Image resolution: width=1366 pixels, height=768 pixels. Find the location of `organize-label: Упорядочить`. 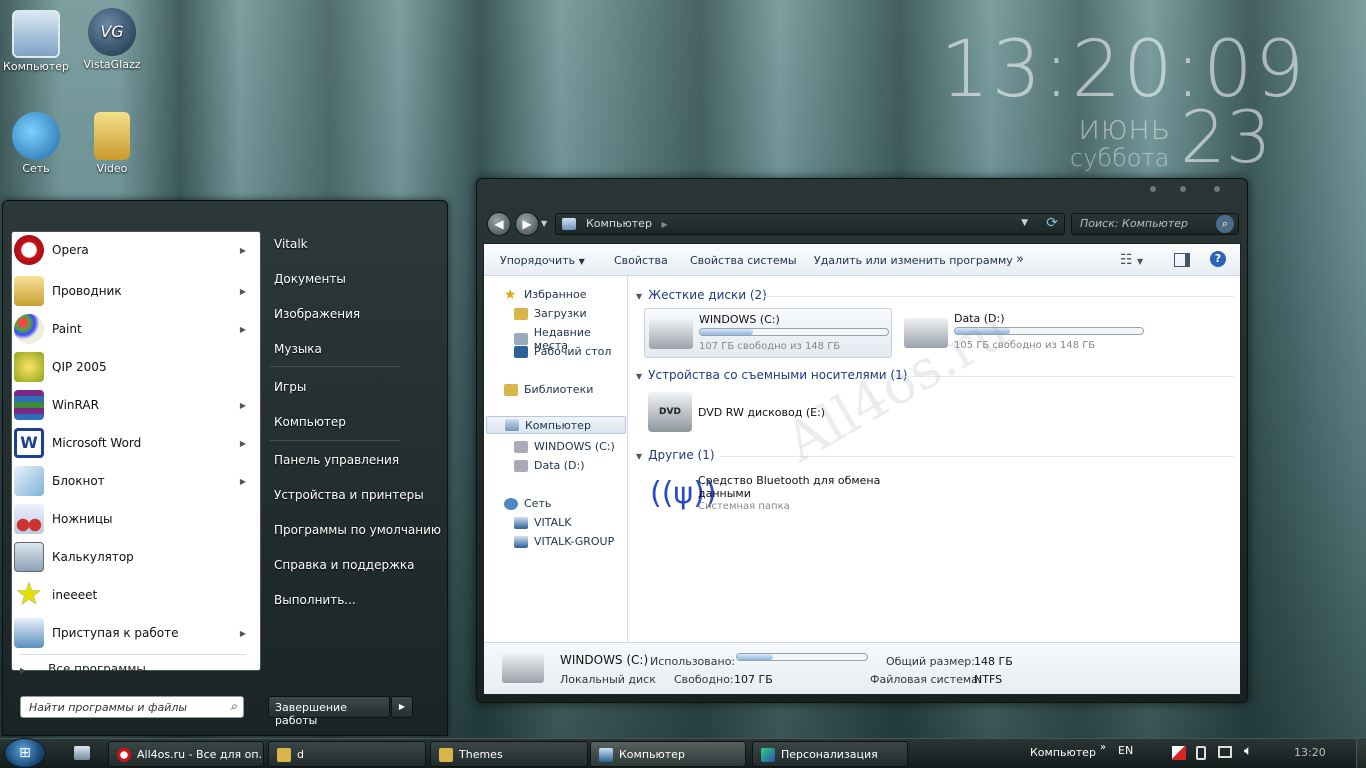

organize-label: Упорядочить is located at coordinates (538, 260).